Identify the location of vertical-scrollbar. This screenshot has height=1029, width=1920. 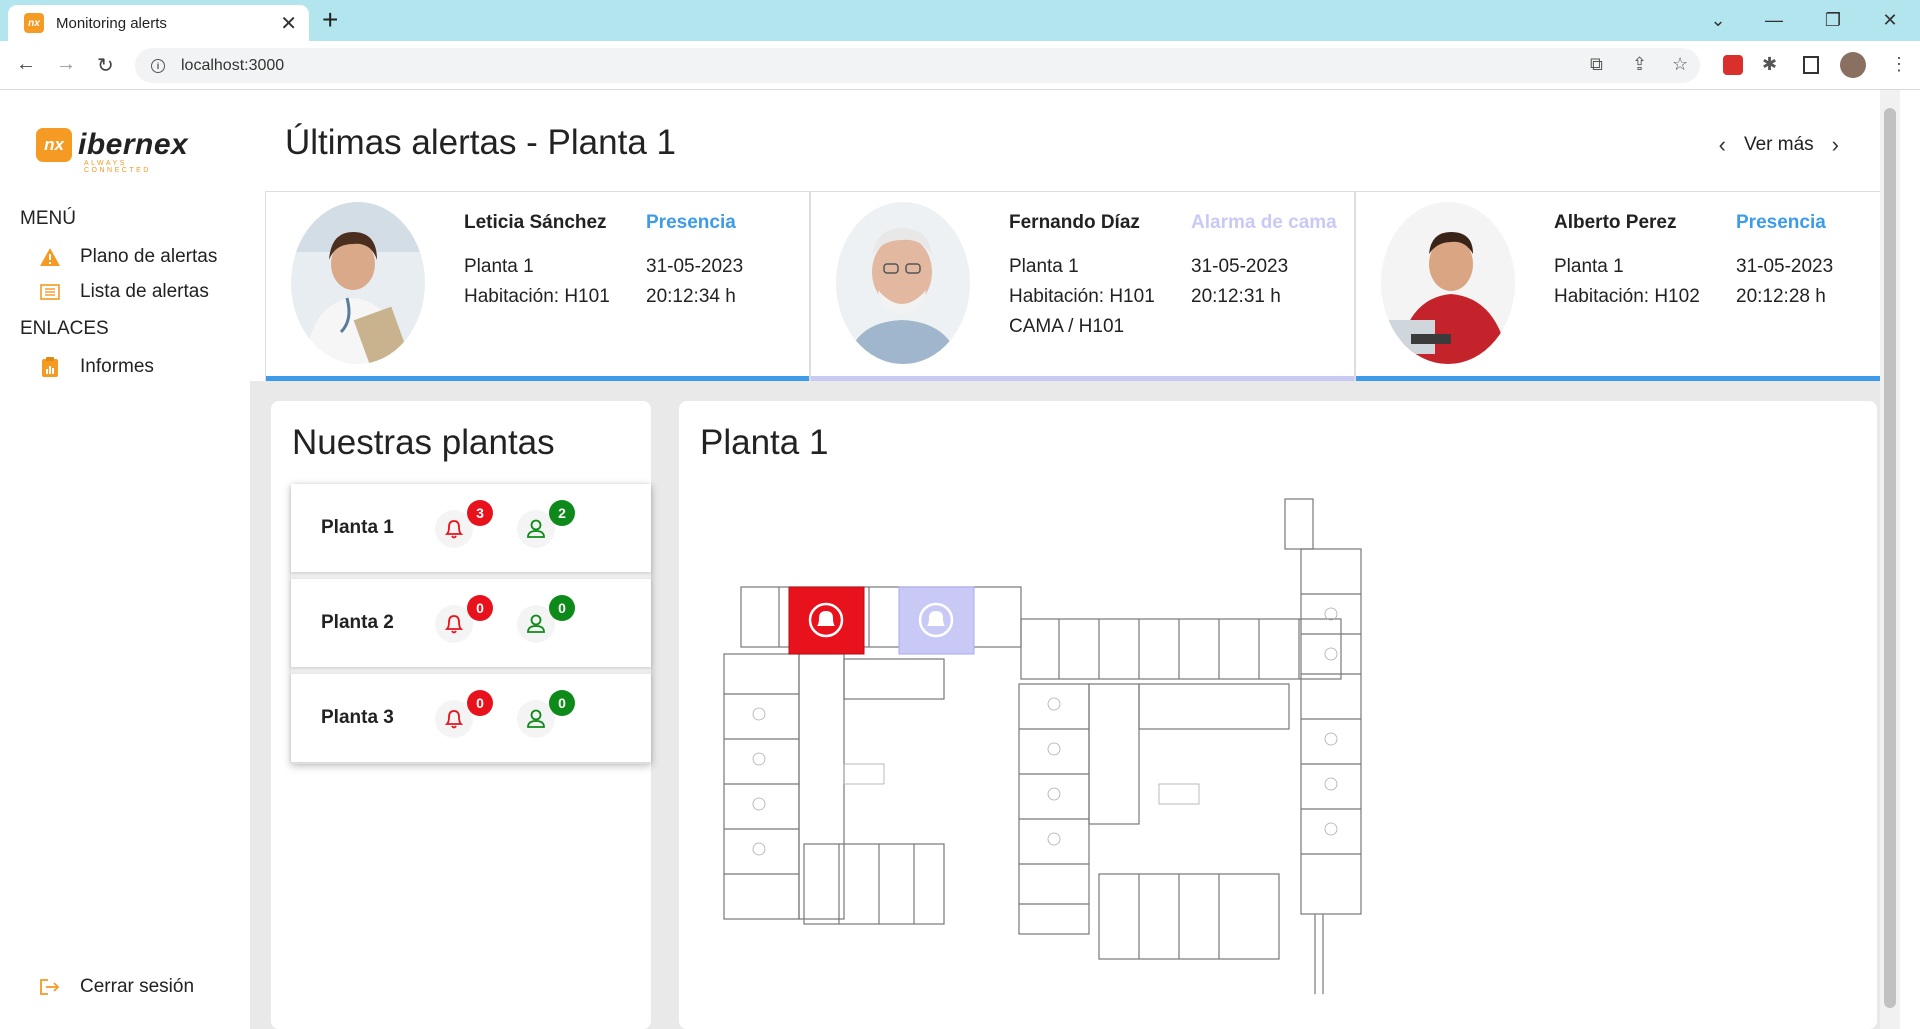
(1890, 559).